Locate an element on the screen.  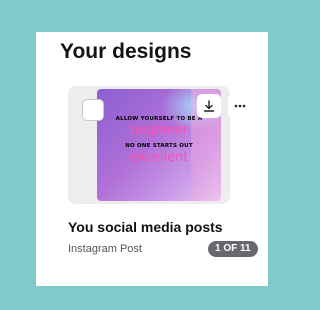
section-title: Your designs is located at coordinates (126, 51).